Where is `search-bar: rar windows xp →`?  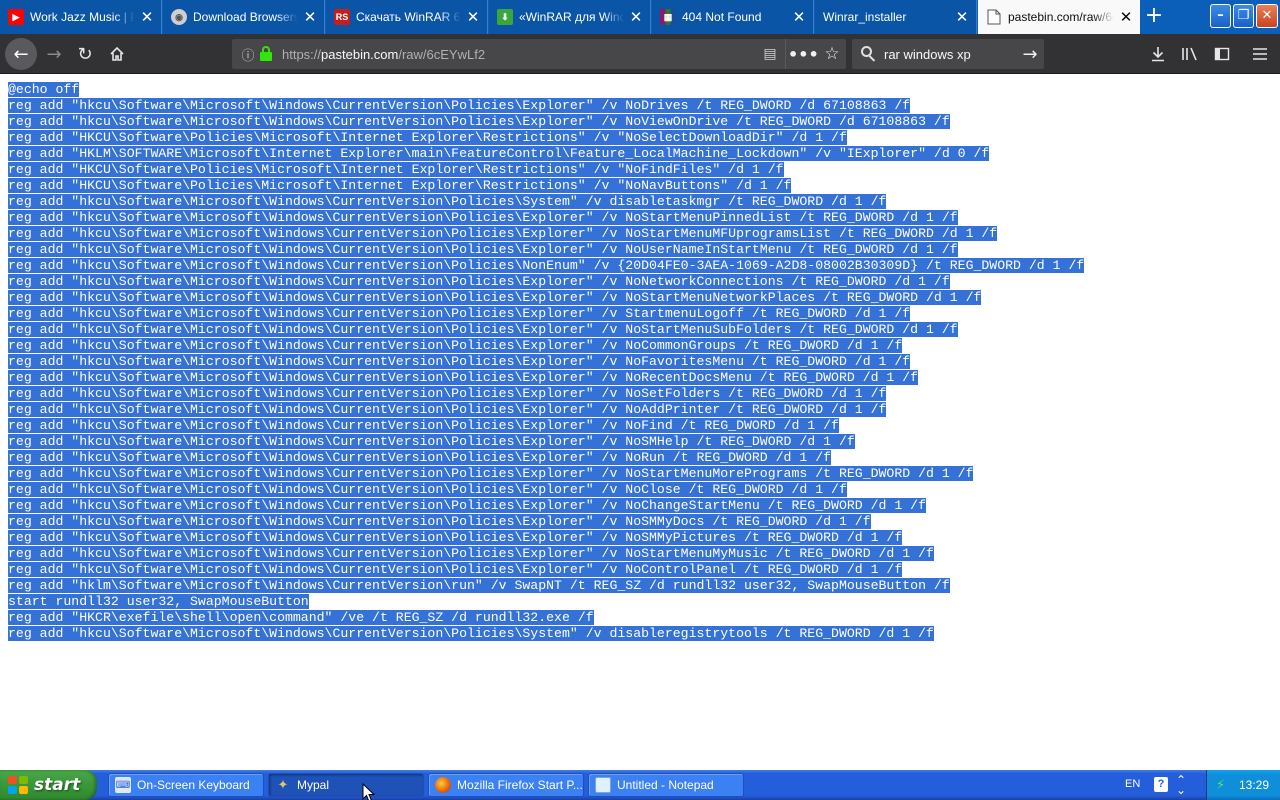 search-bar: rar windows xp → is located at coordinates (948, 54).